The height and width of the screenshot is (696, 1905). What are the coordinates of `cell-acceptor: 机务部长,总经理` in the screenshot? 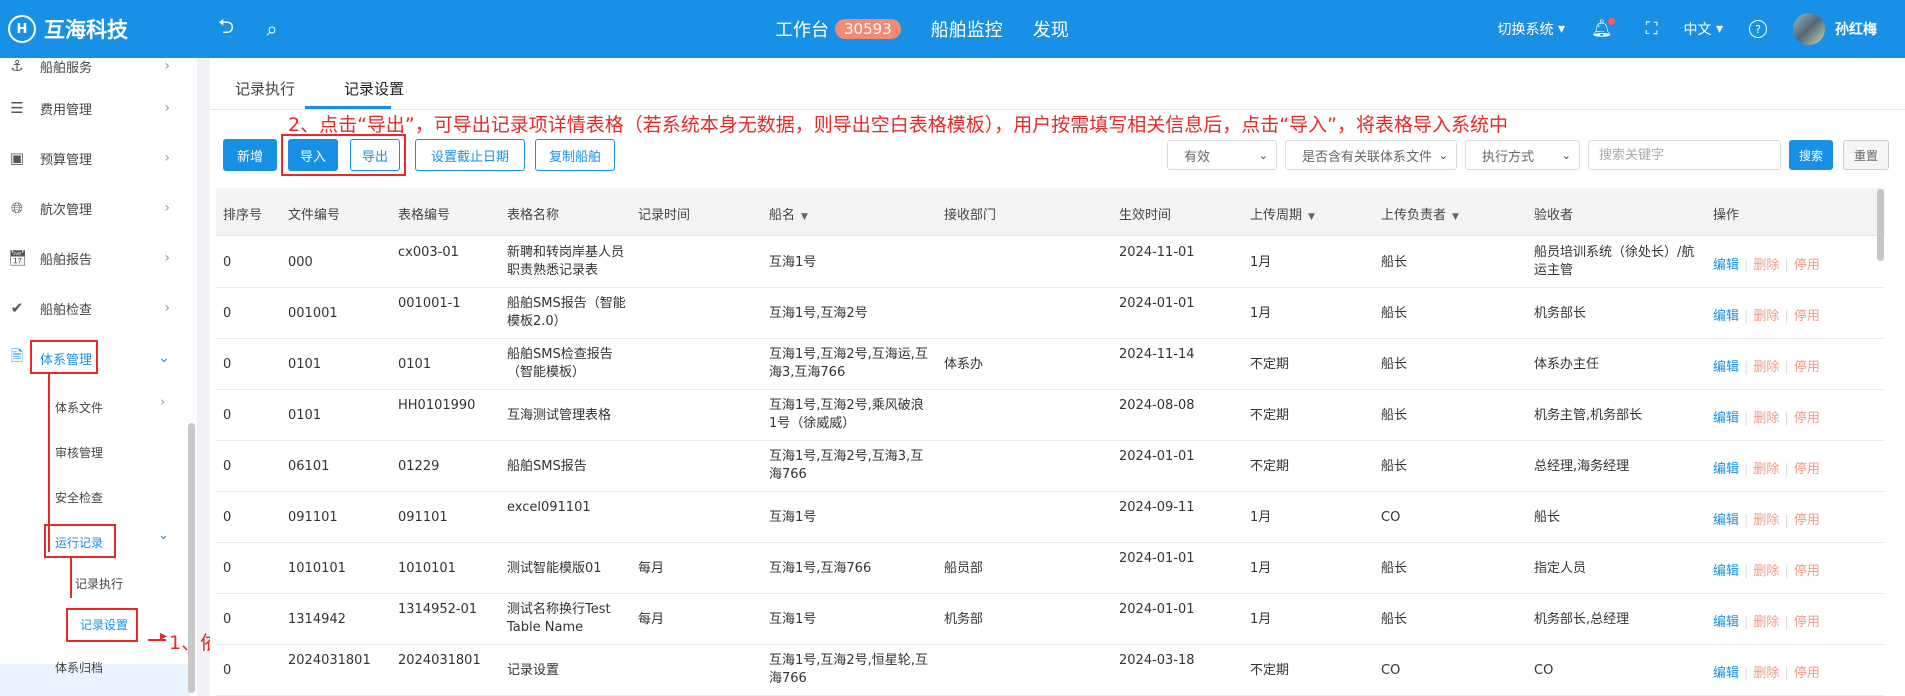 It's located at (1582, 619).